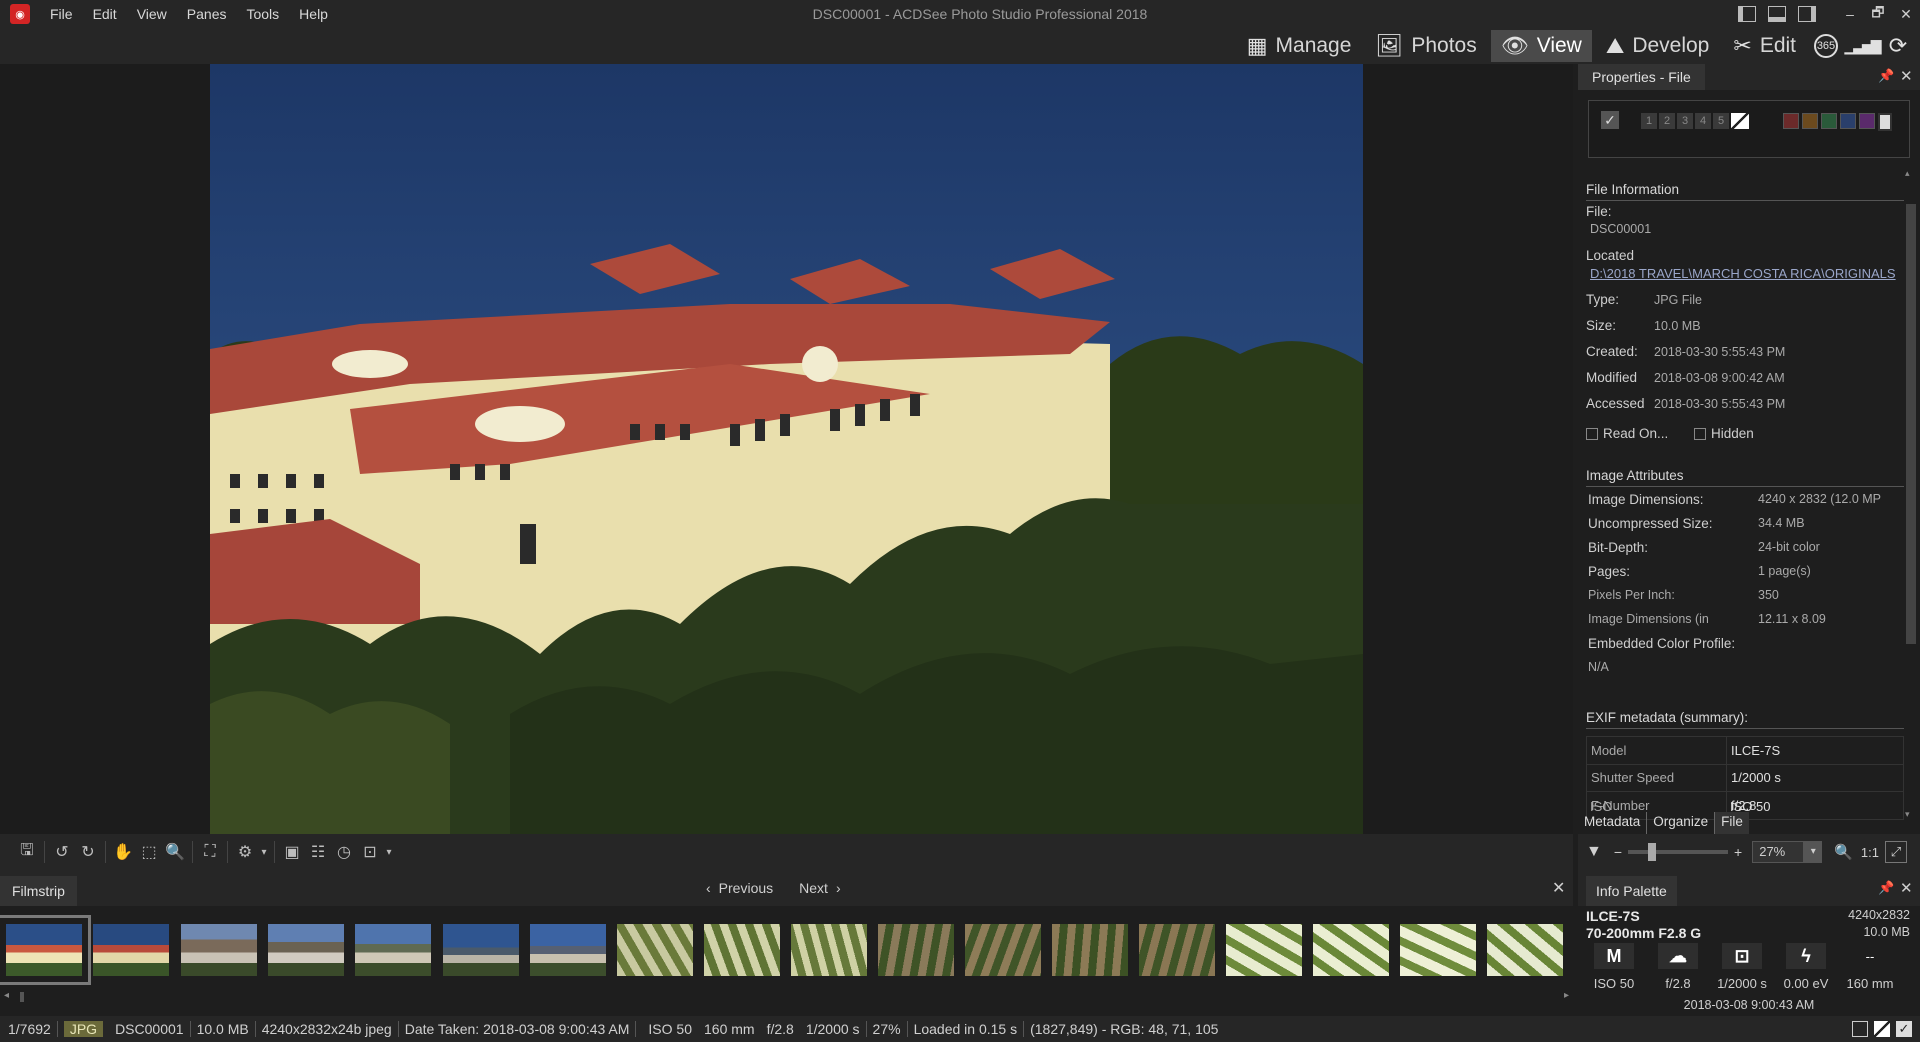  Describe the element at coordinates (1610, 120) in the screenshot. I see `tag-checkbox-icon: ✓` at that location.